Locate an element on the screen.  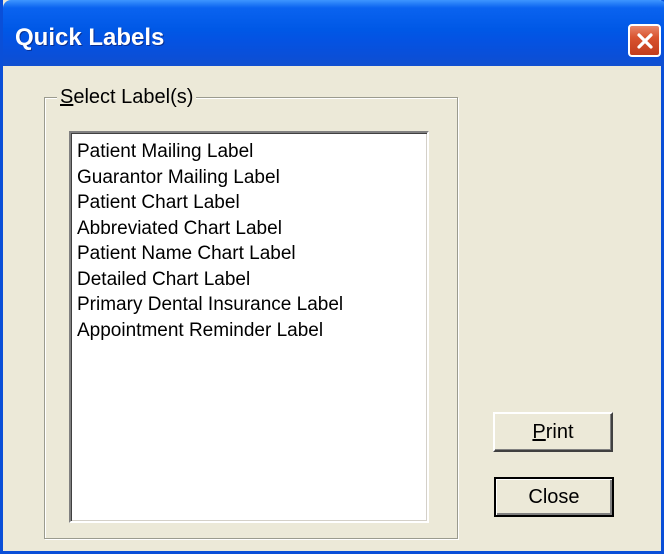
list-item-primary-dental-insurance-label: Primary Dental Insurance Label is located at coordinates (252, 305).